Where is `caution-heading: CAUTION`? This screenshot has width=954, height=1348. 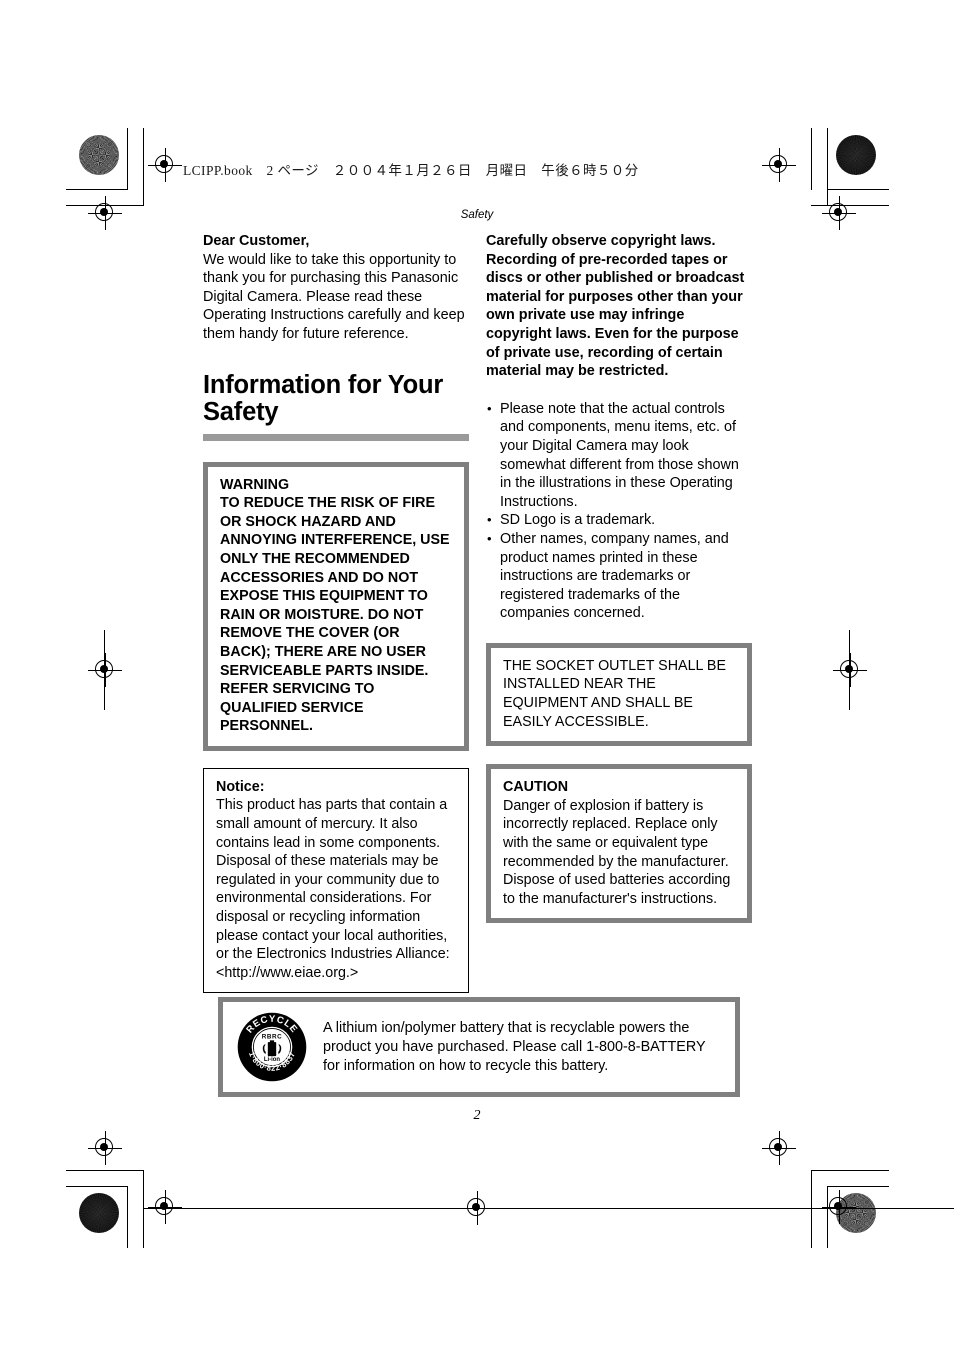
caution-heading: CAUTION is located at coordinates (536, 787).